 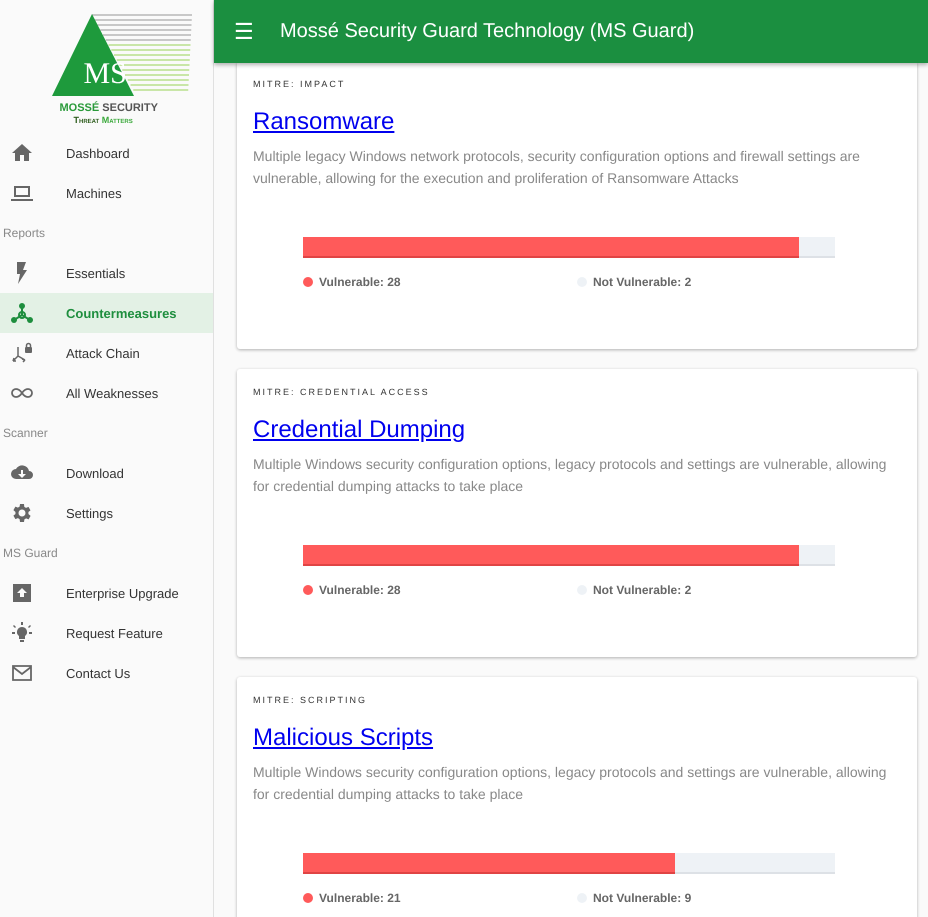 What do you see at coordinates (109, 108) in the screenshot?
I see `brand-name: MOSSÉ SECURITY` at bounding box center [109, 108].